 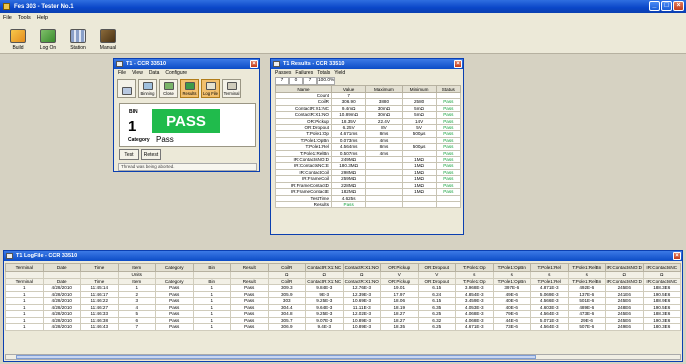 I want to click on results-col-header: Maximum, so click(x=384, y=89).